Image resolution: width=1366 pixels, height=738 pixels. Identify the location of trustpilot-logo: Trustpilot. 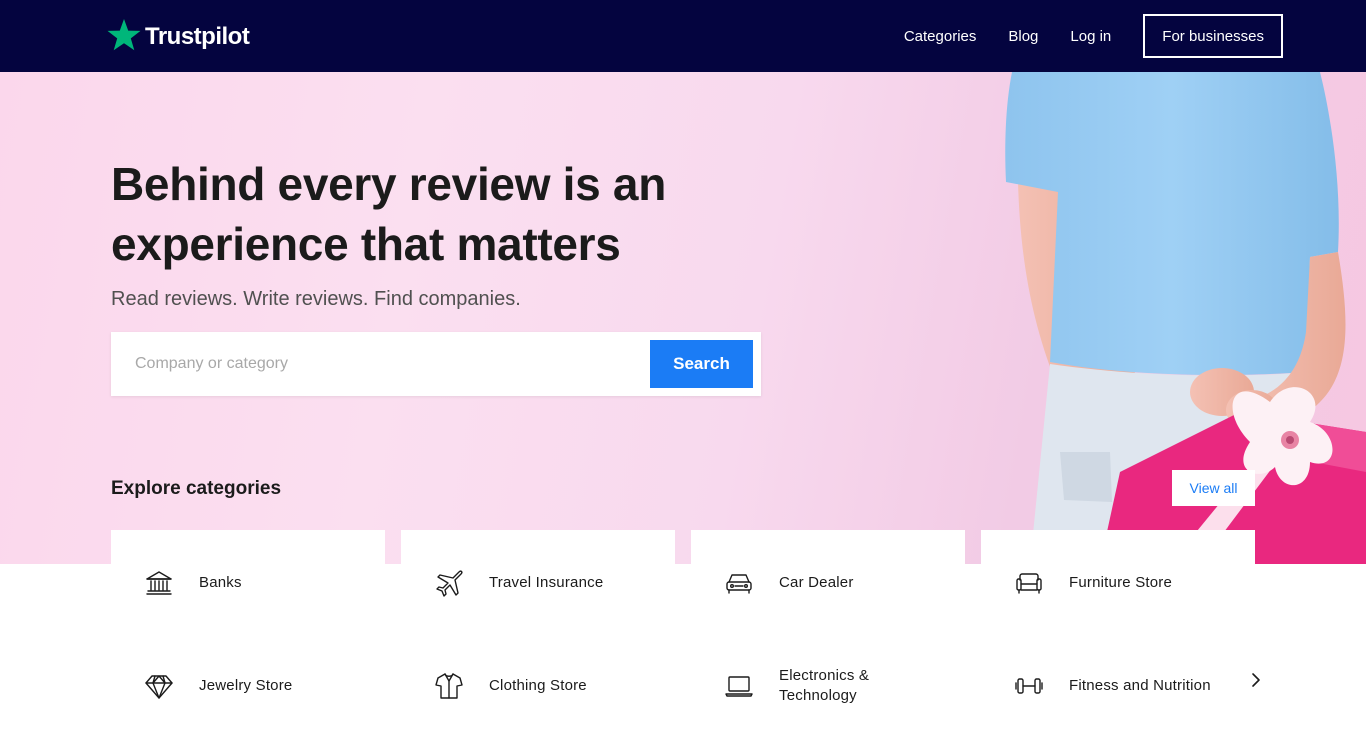
(178, 35).